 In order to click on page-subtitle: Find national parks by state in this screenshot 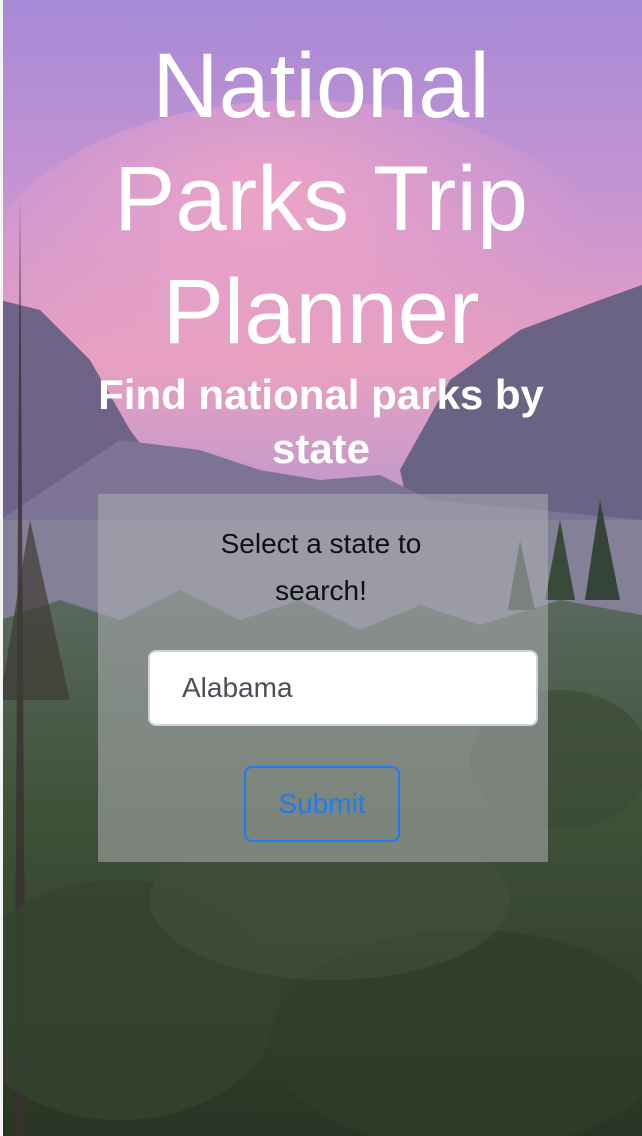, I will do `click(321, 421)`.